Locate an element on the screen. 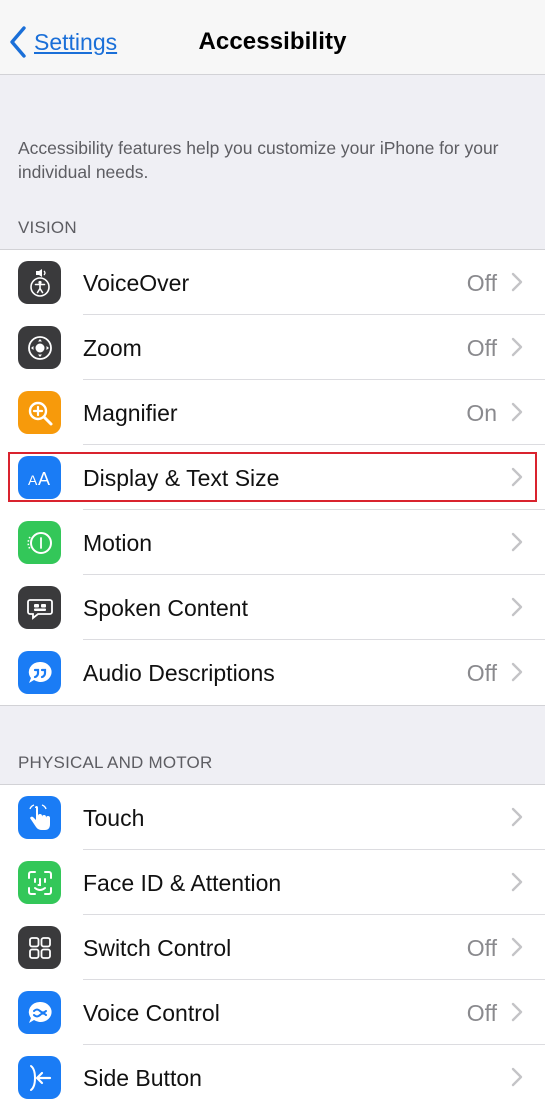 The width and height of the screenshot is (545, 1105). section-header-physical-motor: PHYSICAL AND MOTOR is located at coordinates (115, 762).